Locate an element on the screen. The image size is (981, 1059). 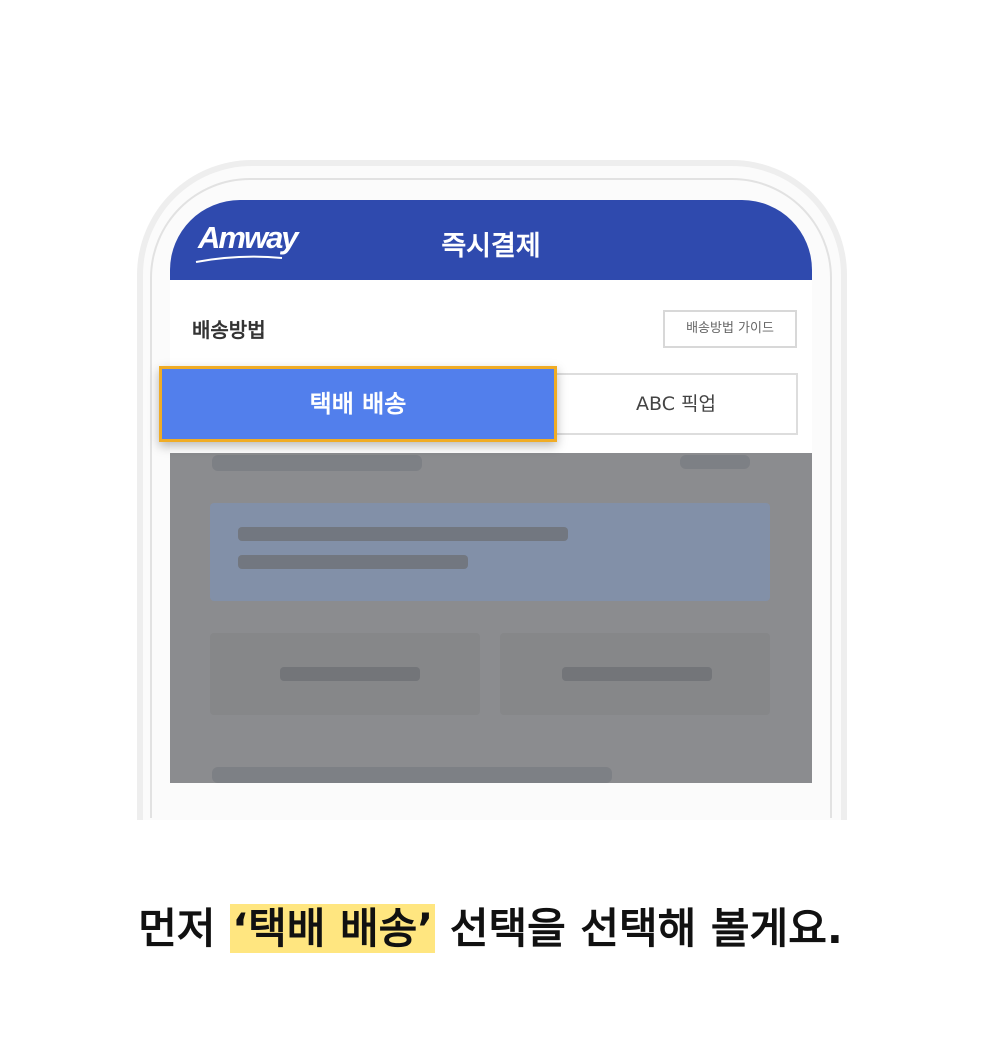
courier-delivery-option: 택배 배송 is located at coordinates (358, 404).